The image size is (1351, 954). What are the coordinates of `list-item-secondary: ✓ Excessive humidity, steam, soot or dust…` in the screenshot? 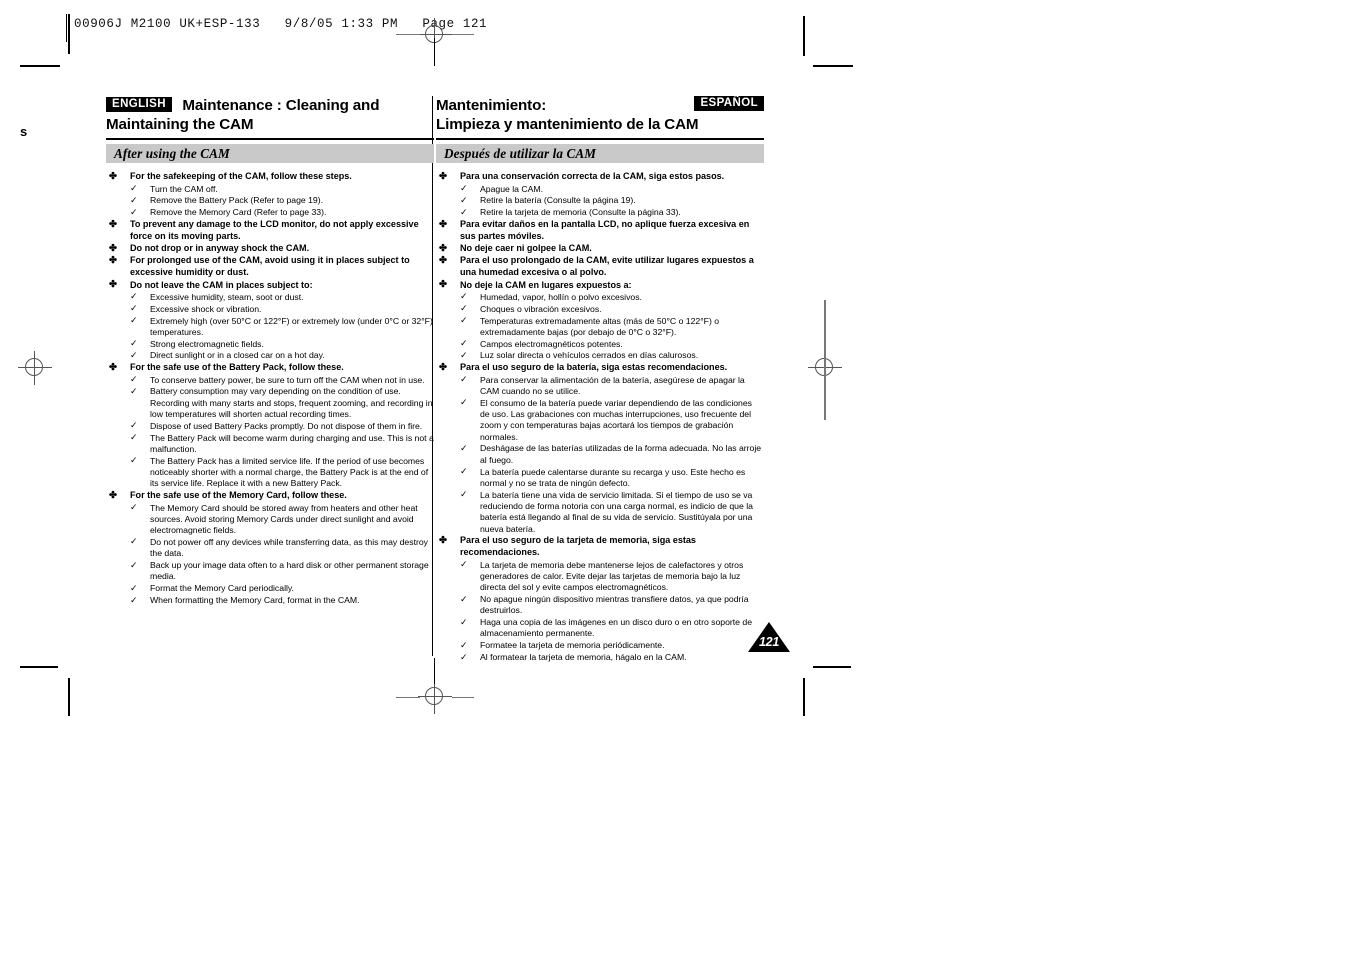 It's located at (270, 297).